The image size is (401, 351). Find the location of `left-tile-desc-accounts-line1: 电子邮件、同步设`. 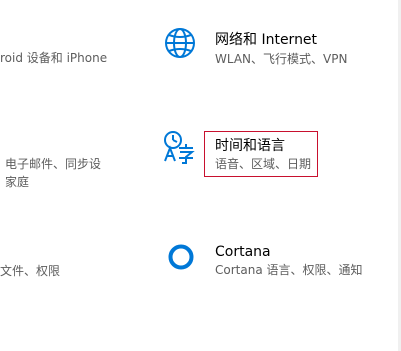

left-tile-desc-accounts-line1: 电子邮件、同步设 is located at coordinates (53, 164).